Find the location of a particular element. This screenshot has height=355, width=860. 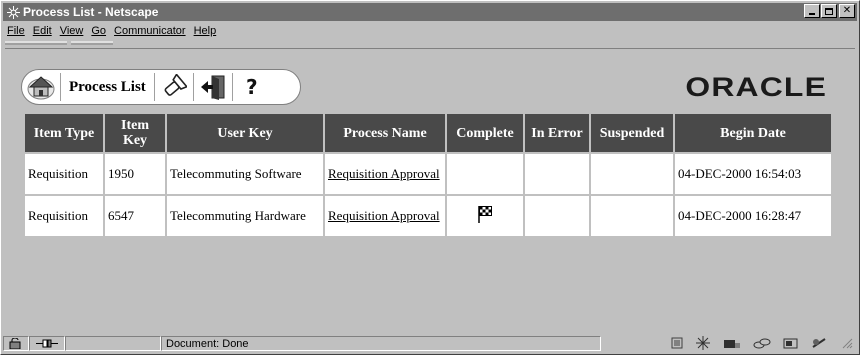

edit-icon is located at coordinates (820, 343).